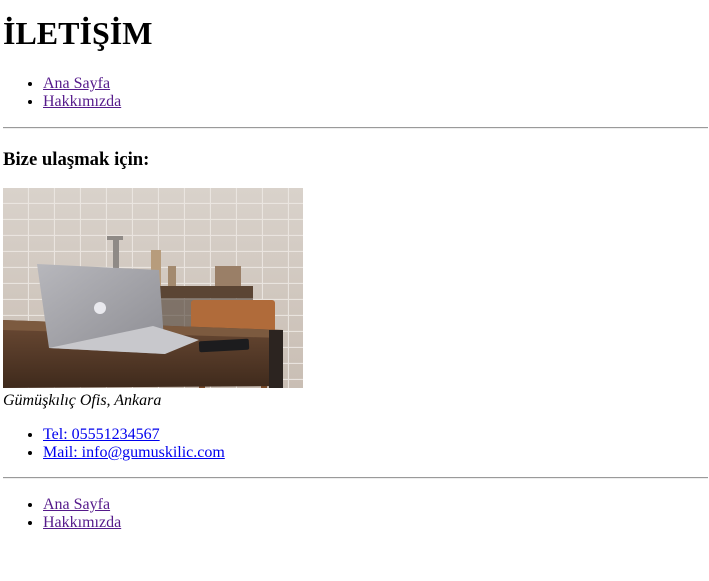 The width and height of the screenshot is (709, 581). I want to click on top-nav: Ana Sayfa Hakkımızda, so click(60, 93).